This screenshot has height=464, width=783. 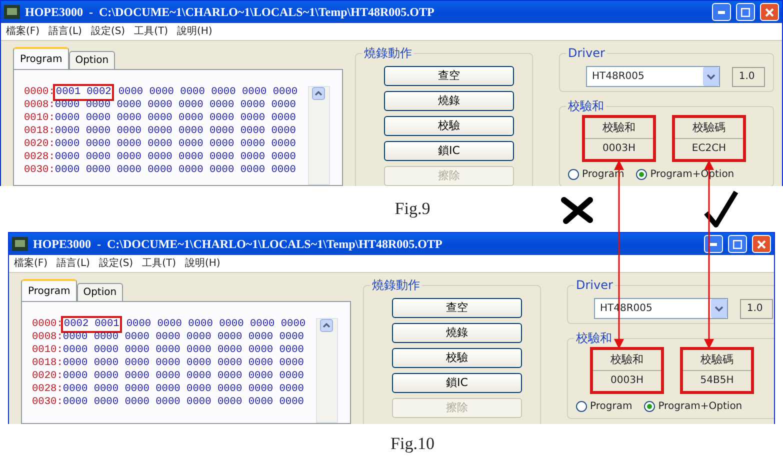 What do you see at coordinates (47, 337) in the screenshot?
I see `memory-address: 0008:` at bounding box center [47, 337].